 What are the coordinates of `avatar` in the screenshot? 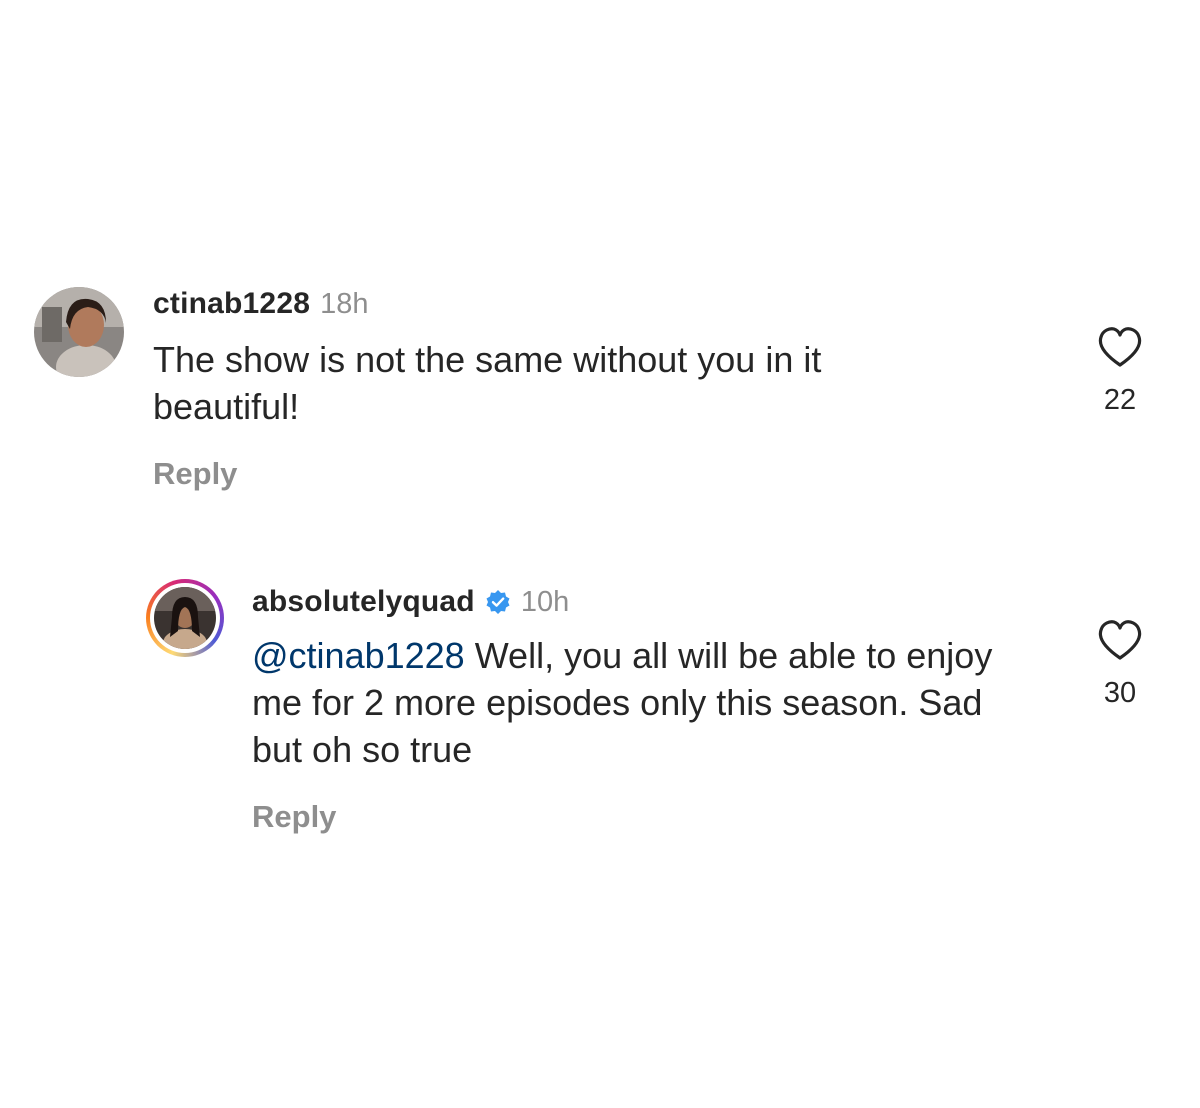 It's located at (185, 618).